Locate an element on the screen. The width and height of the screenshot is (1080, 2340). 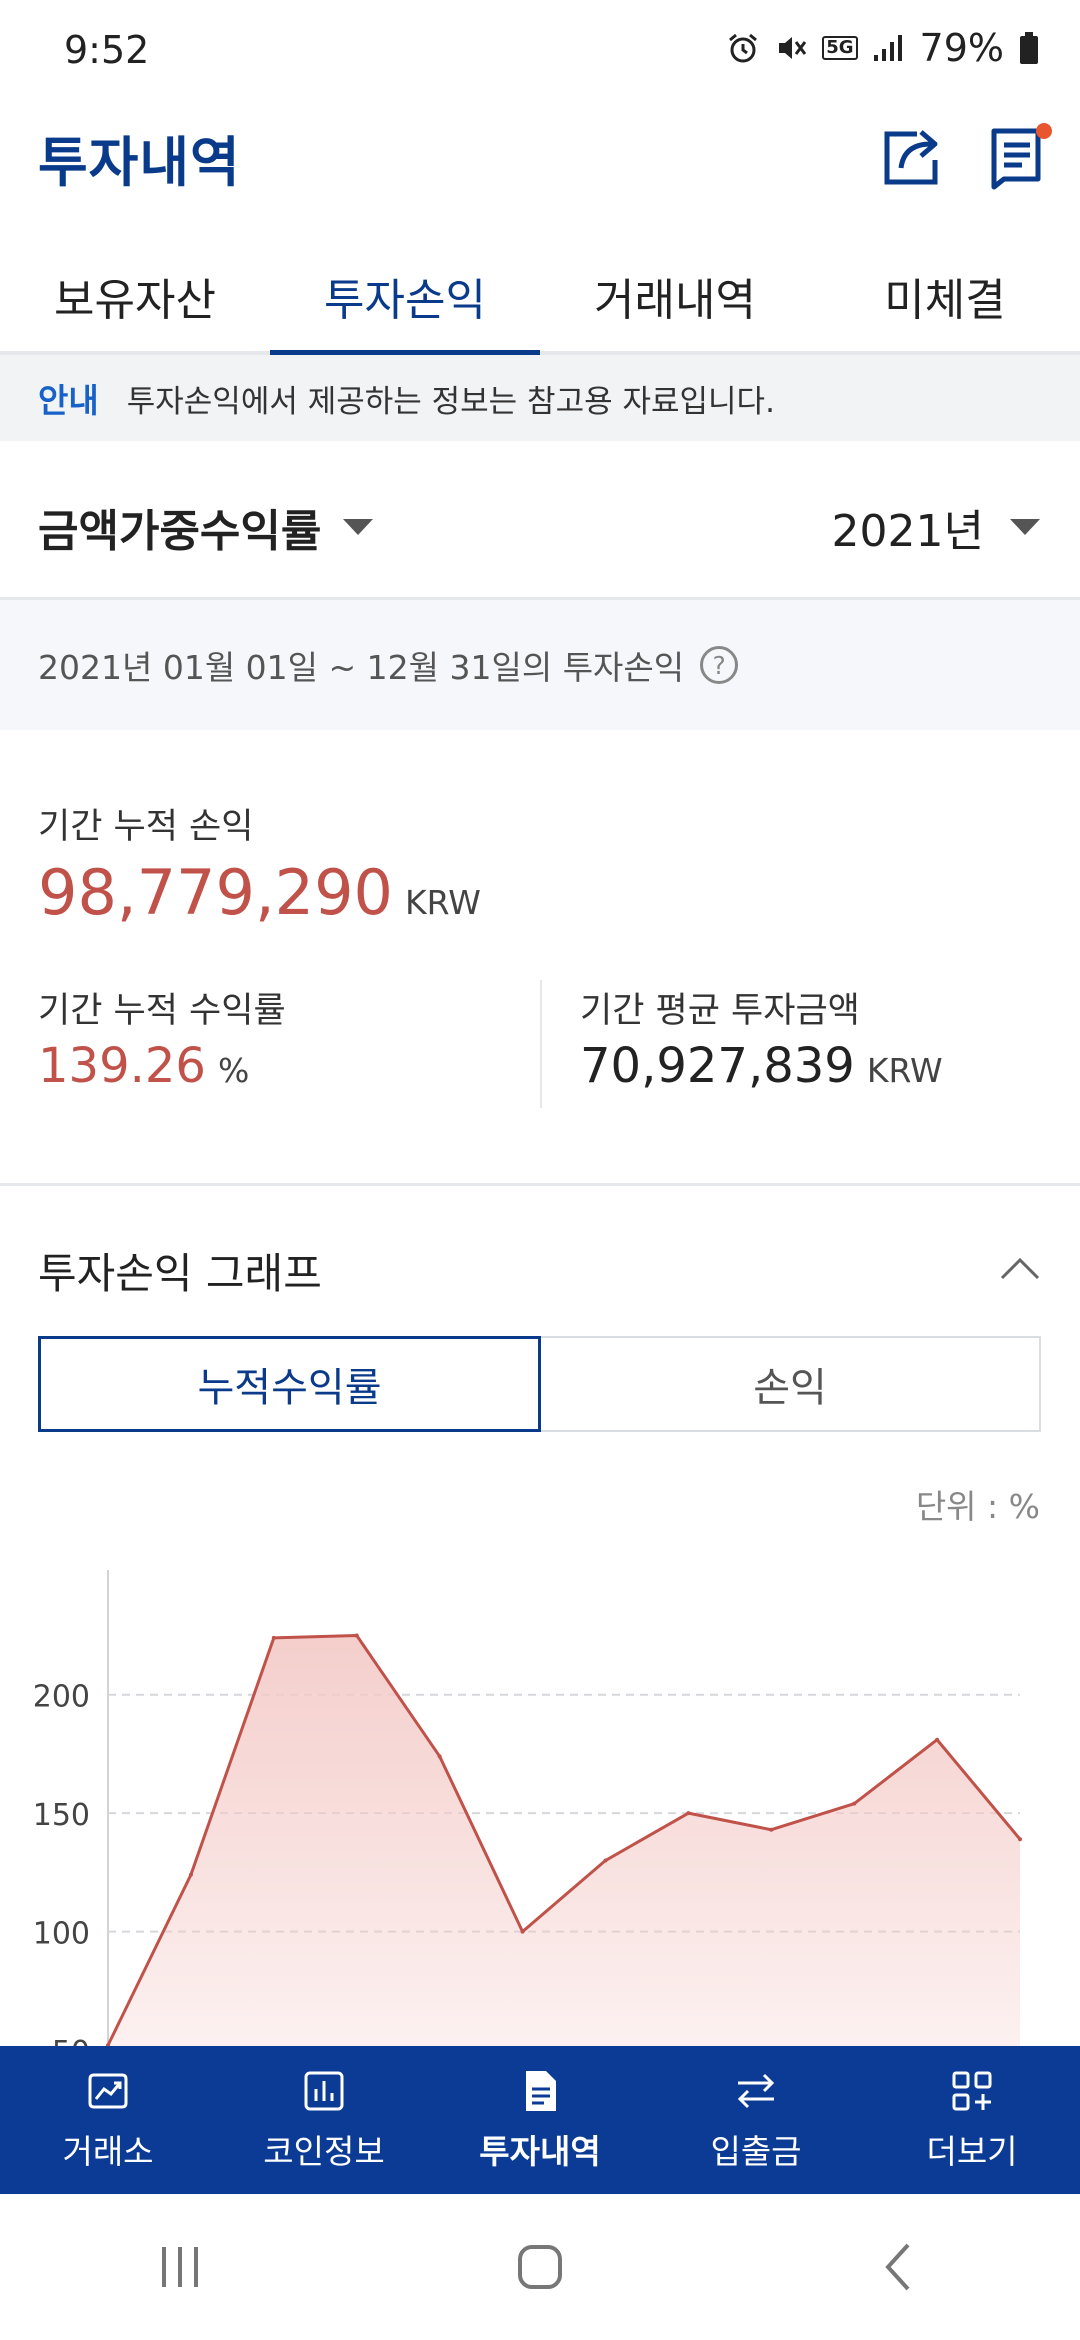
nav-label: 더보기 is located at coordinates (972, 2151).